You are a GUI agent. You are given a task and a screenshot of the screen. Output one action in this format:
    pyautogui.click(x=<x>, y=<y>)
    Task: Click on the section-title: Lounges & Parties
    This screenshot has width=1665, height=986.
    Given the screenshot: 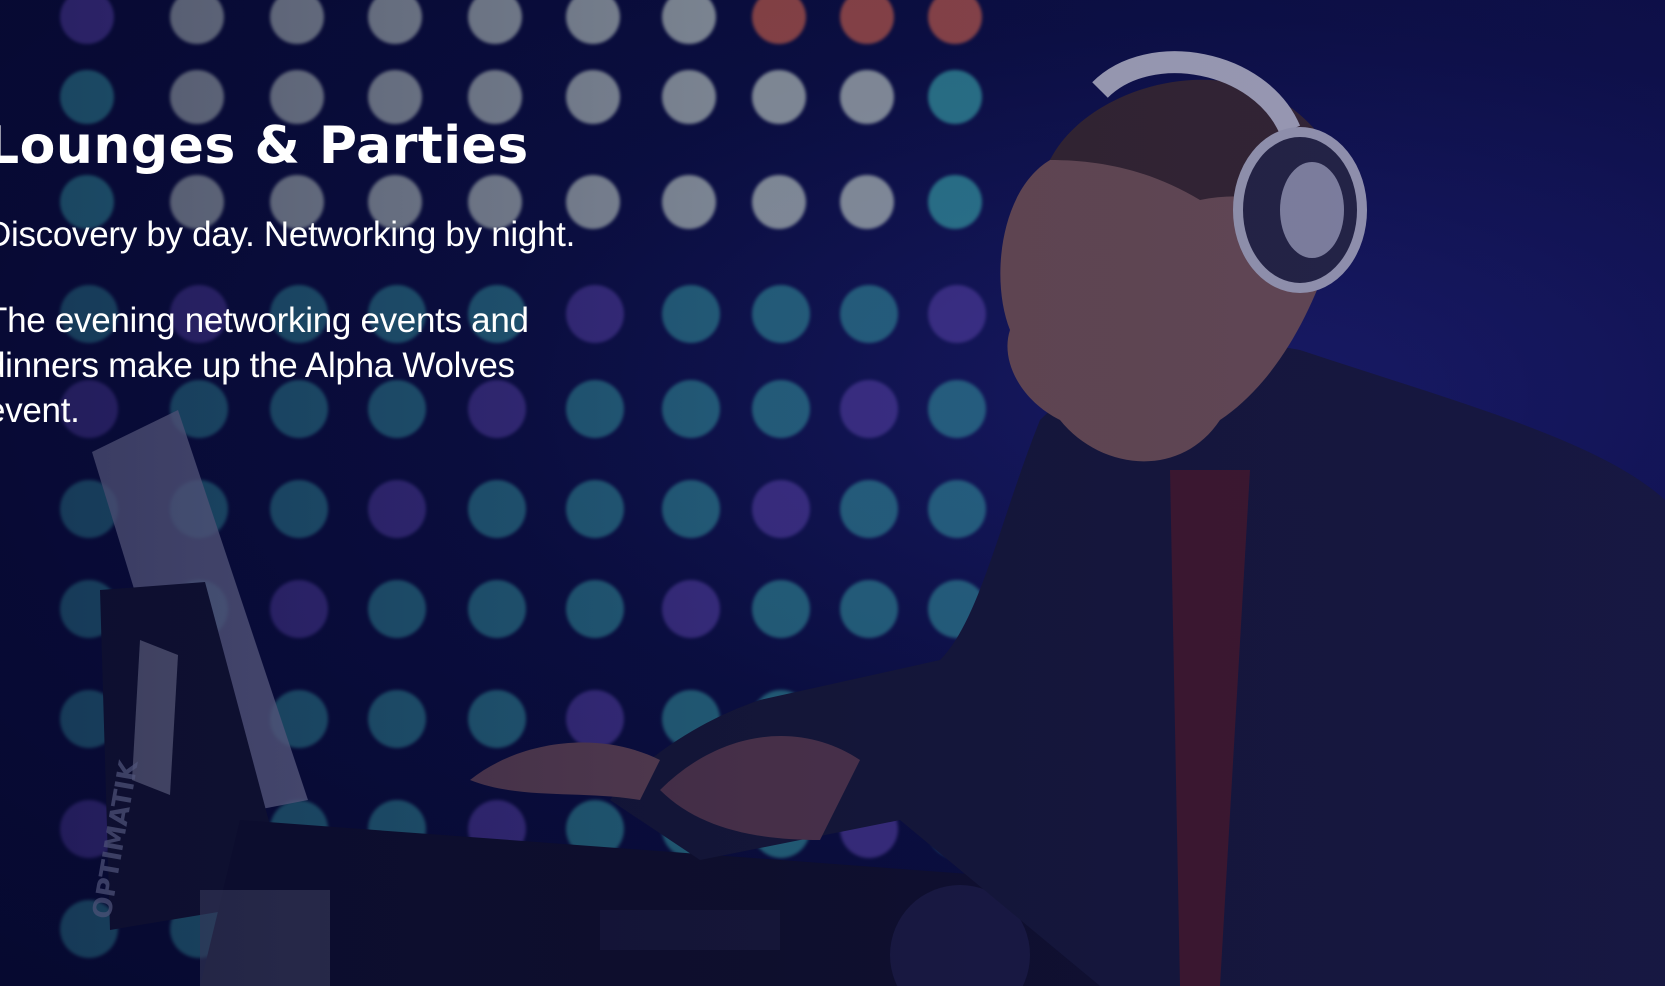 What is the action you would take?
    pyautogui.click(x=264, y=146)
    